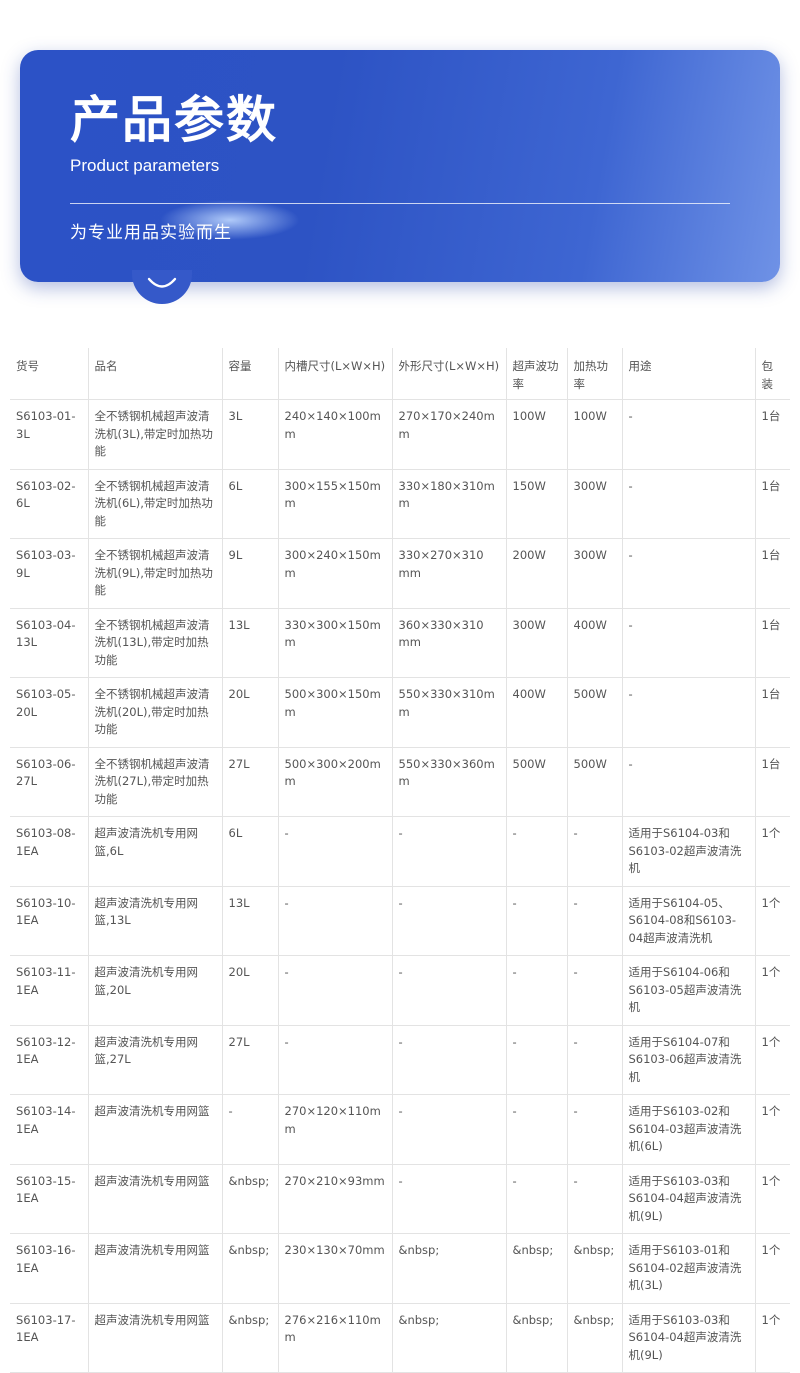  Describe the element at coordinates (335, 1268) in the screenshot. I see `inner-size-cell: 230×130×70mm` at that location.